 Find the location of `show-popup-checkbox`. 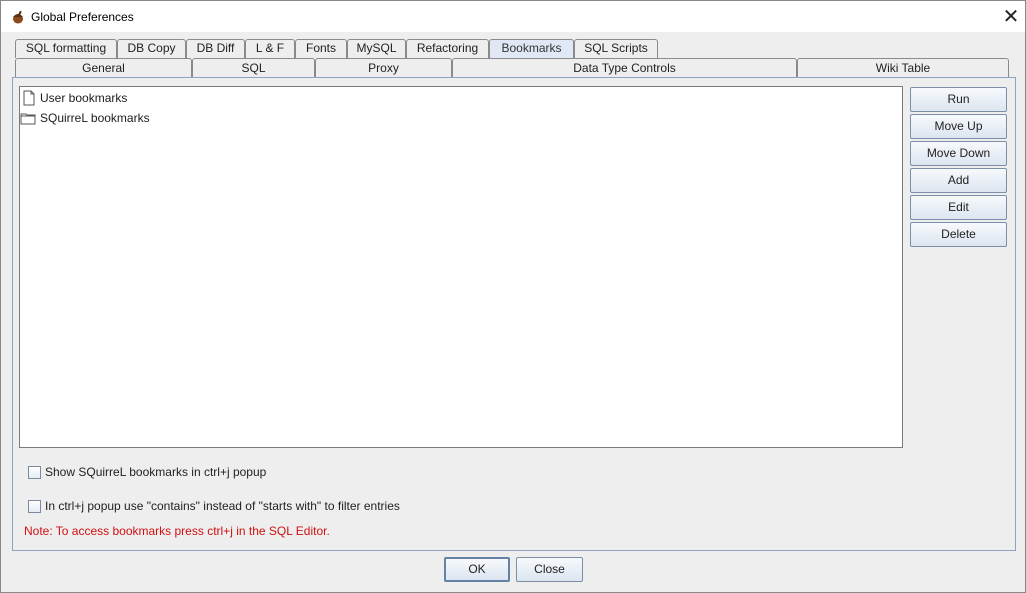

show-popup-checkbox is located at coordinates (34, 472).